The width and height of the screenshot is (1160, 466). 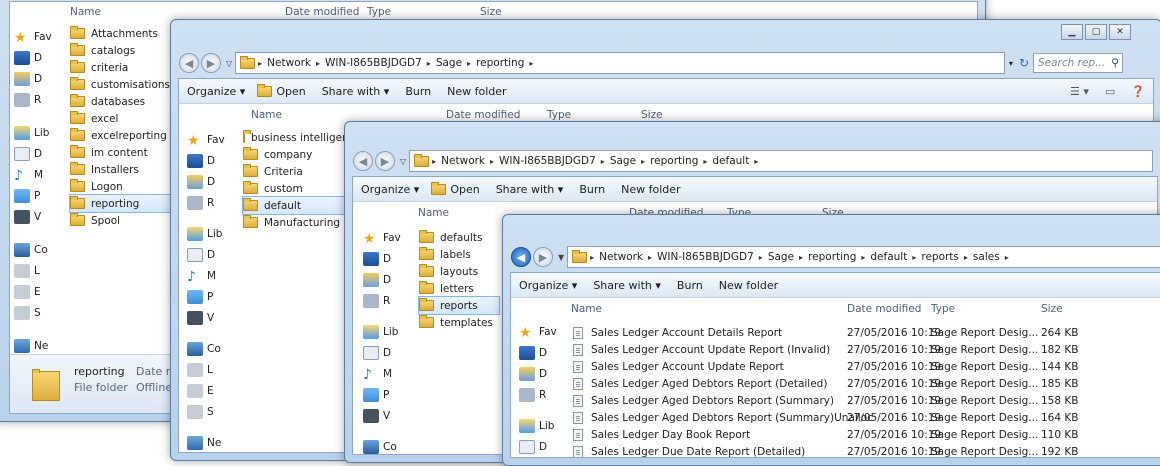 What do you see at coordinates (120, 203) in the screenshot?
I see `folder-row: reporting` at bounding box center [120, 203].